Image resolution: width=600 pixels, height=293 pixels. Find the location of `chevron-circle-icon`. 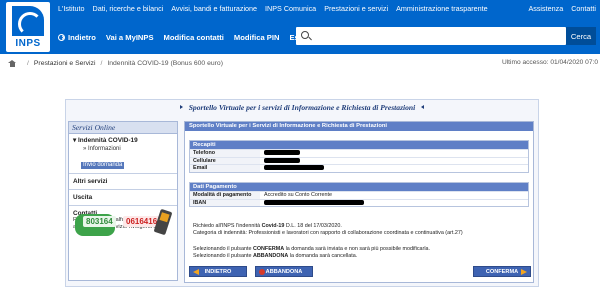

chevron-circle-icon is located at coordinates (61, 37).